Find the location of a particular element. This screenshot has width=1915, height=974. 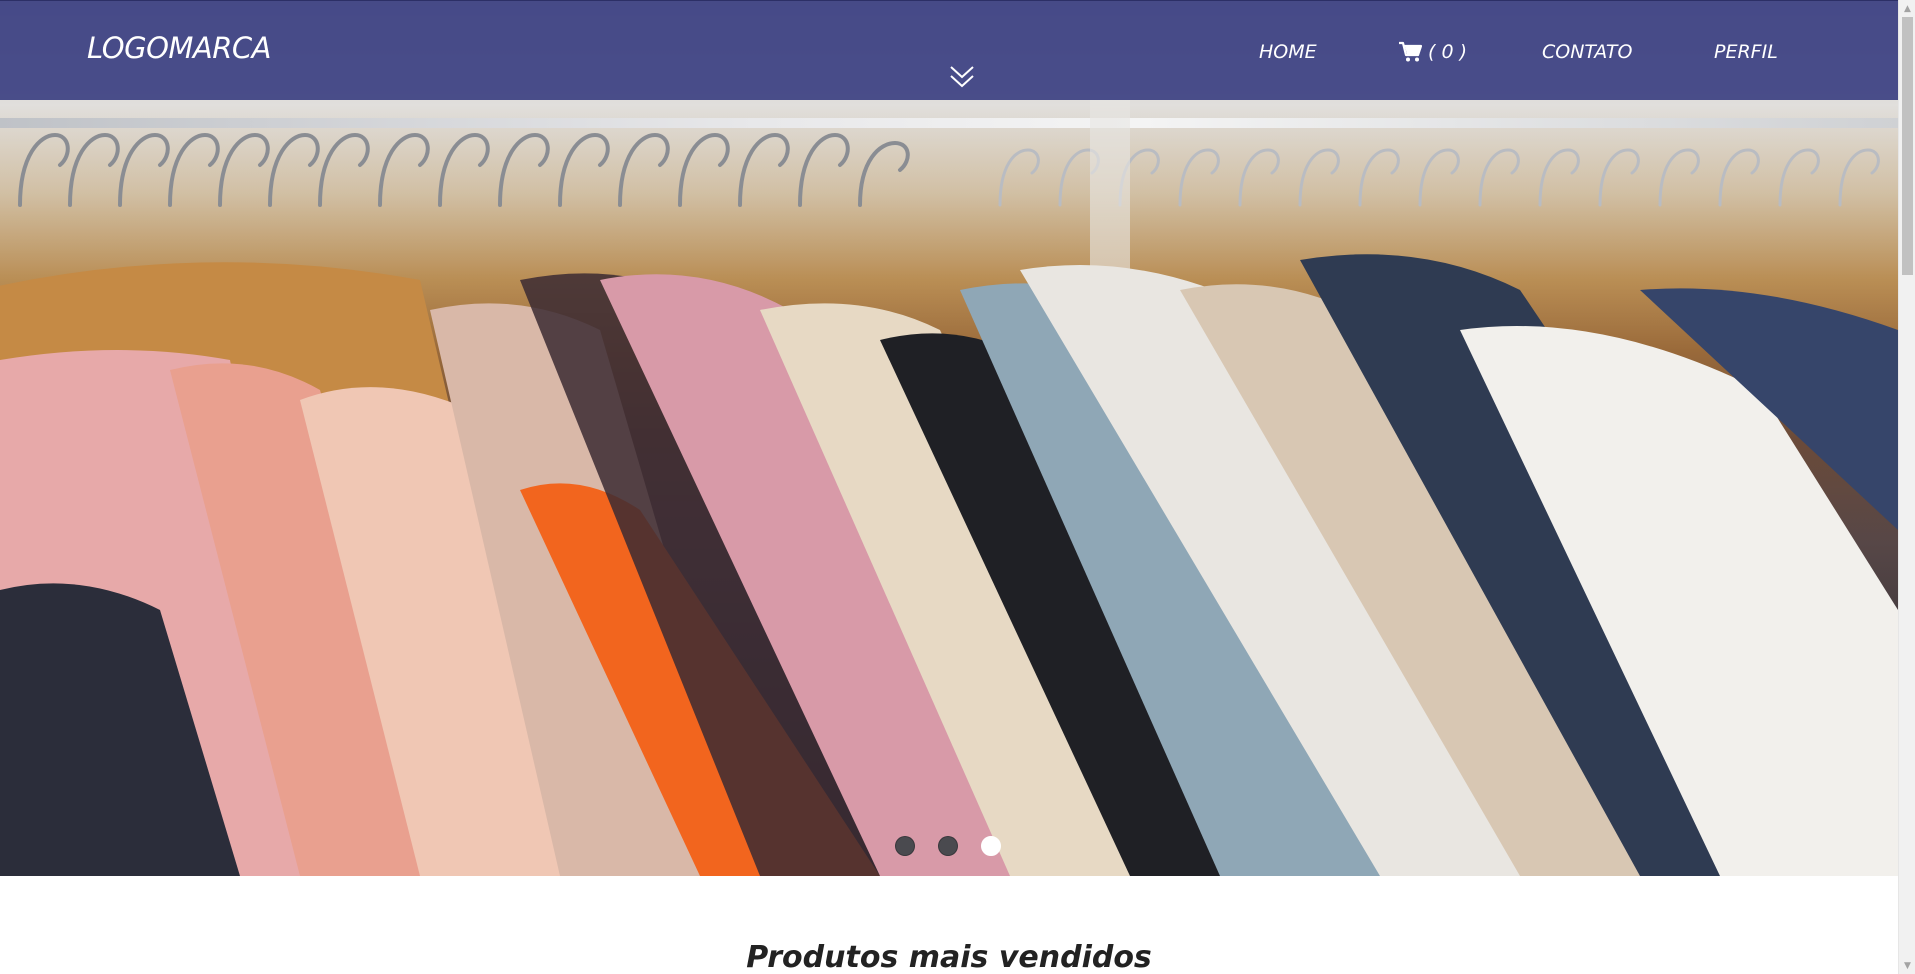

chevron-down-icon is located at coordinates (962, 77).